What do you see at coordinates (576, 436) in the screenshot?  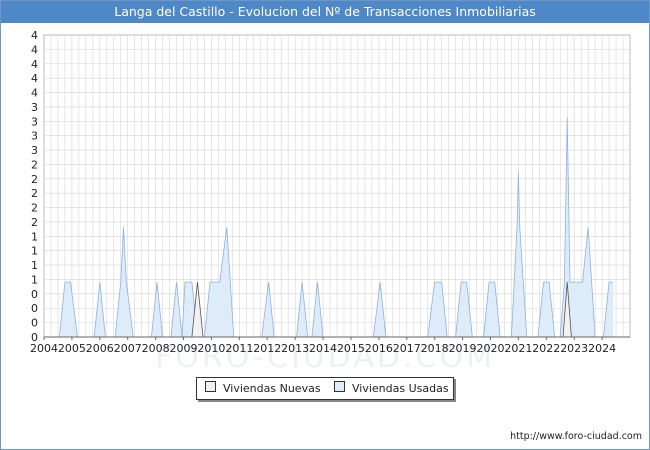 I see `footer-url: http://www.foro-ciudad.com` at bounding box center [576, 436].